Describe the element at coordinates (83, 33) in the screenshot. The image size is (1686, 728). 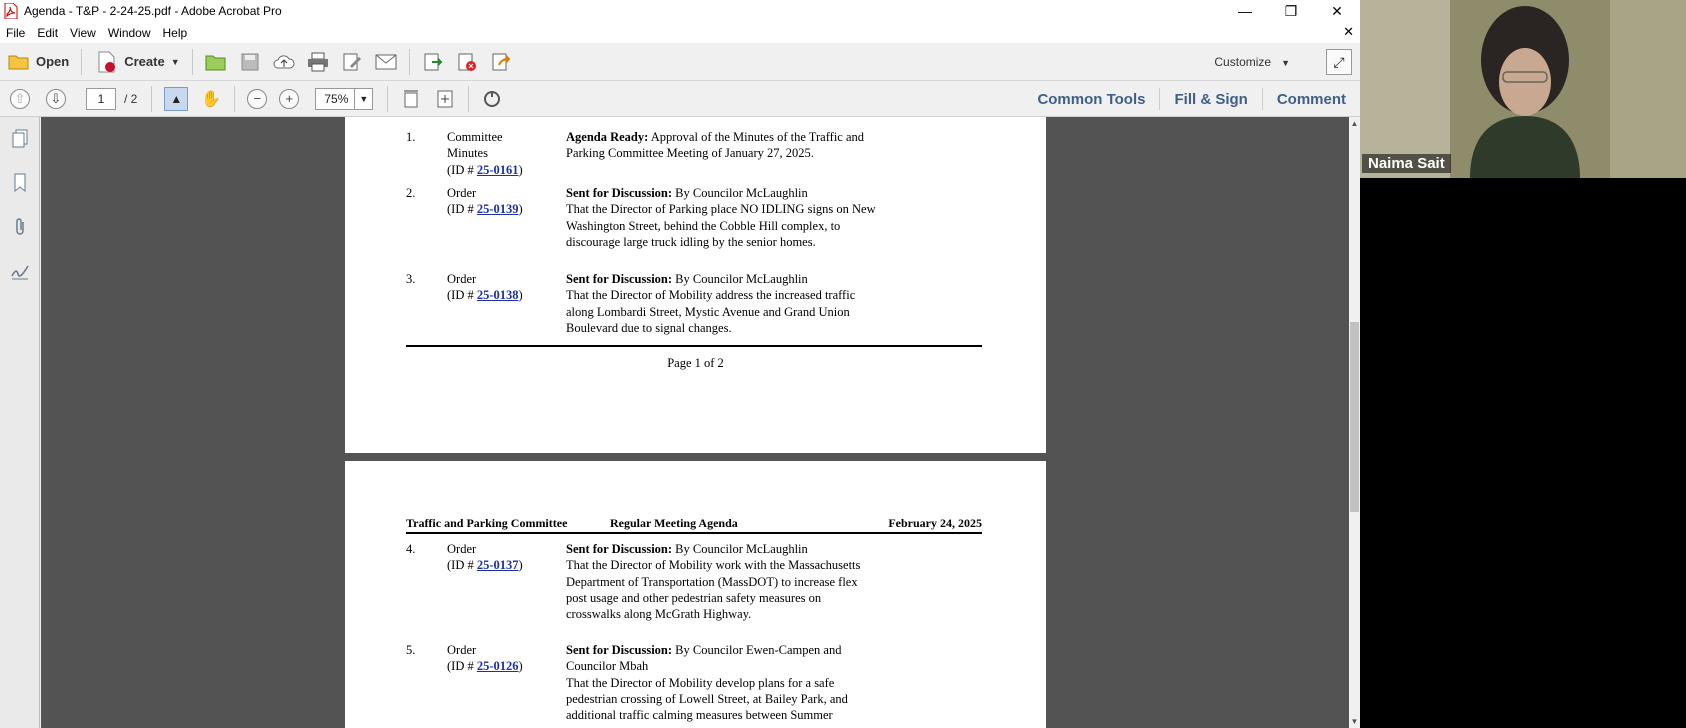
I see `menu-view: View` at that location.